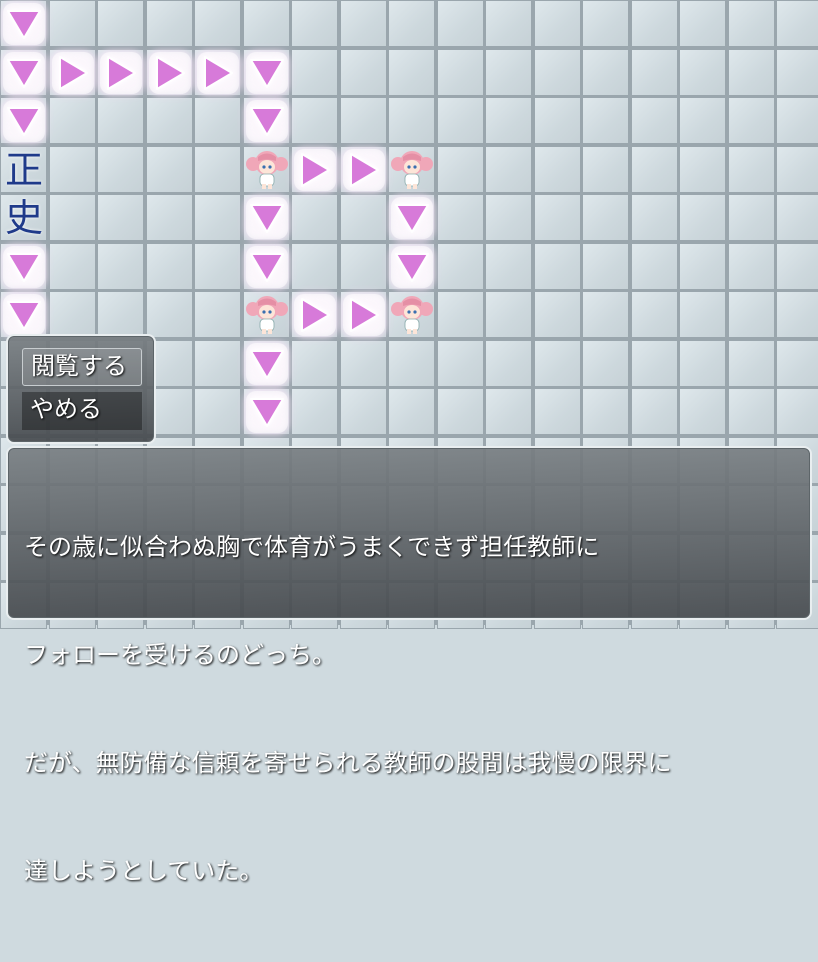 This screenshot has width=818, height=962. What do you see at coordinates (144, 871) in the screenshot?
I see `message-line: 達しようとしていた。` at bounding box center [144, 871].